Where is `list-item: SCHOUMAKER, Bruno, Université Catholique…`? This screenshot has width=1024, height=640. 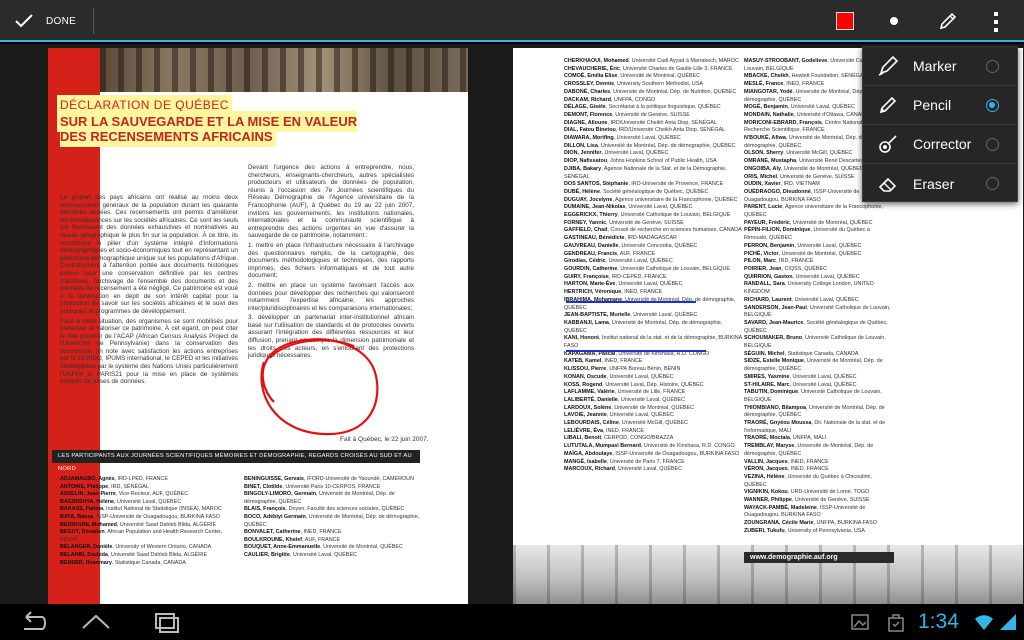 list-item: SCHOUMAKER, Bruno, Université Catholique… is located at coordinates (819, 342).